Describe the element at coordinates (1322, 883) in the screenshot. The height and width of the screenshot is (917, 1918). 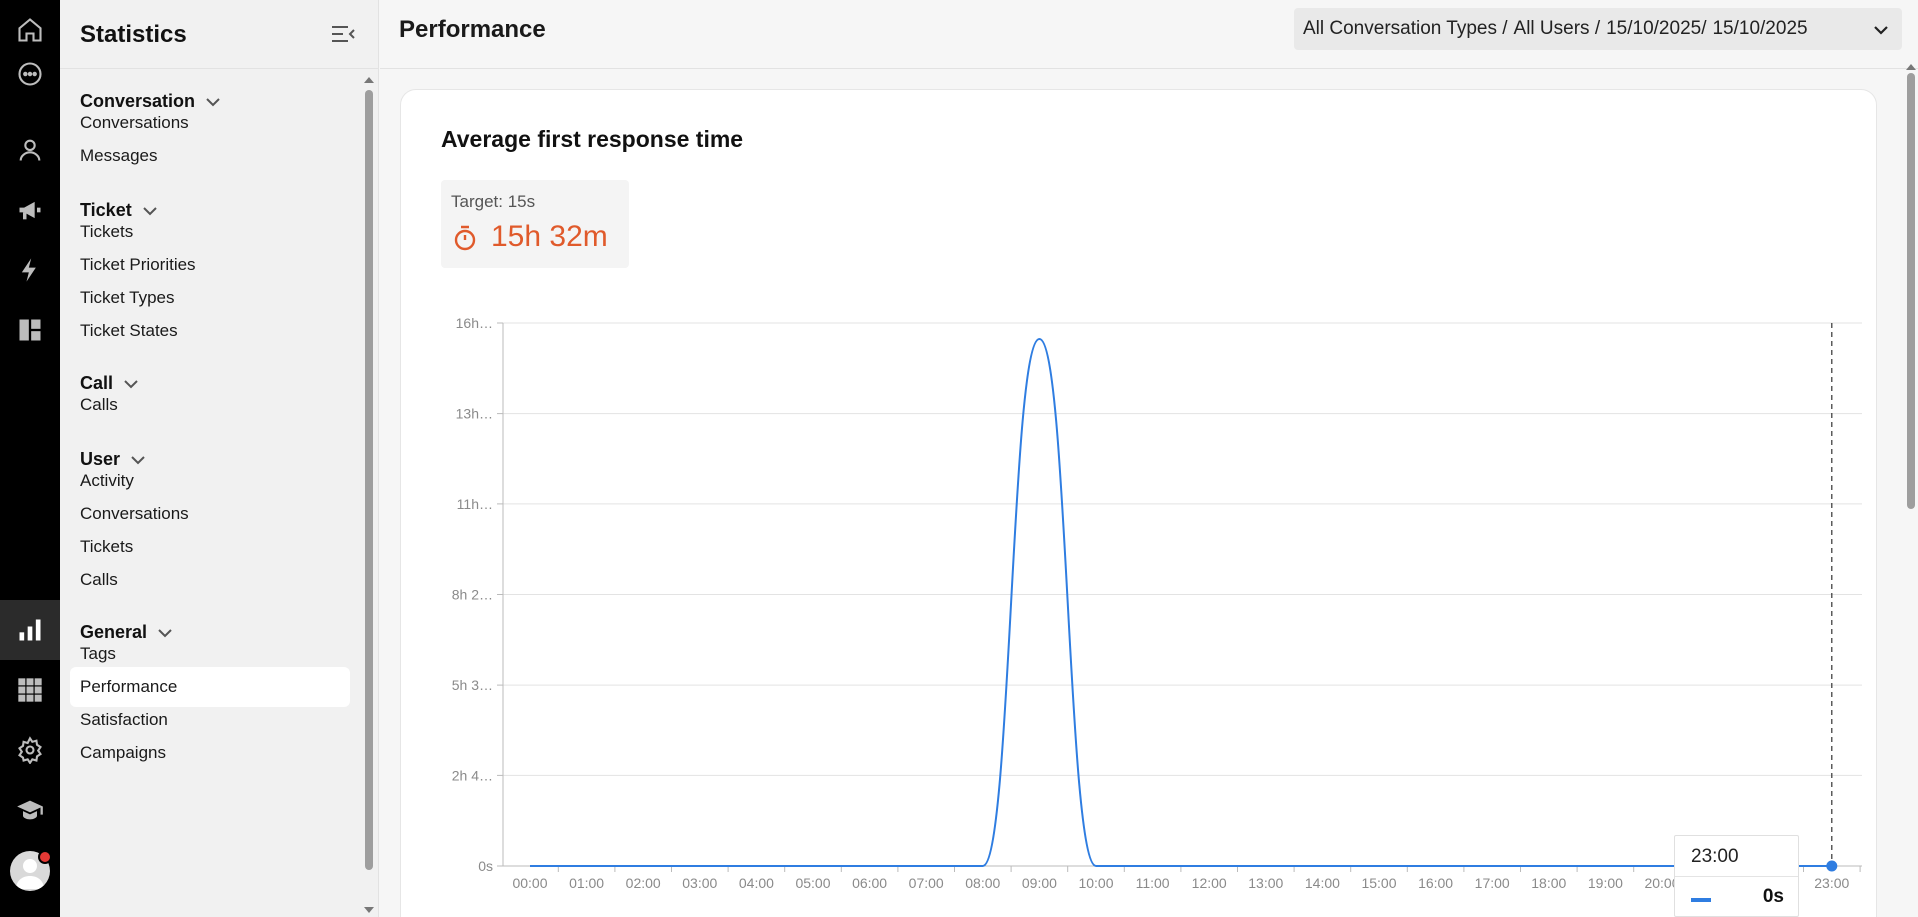
I see `x-tick-label: 14:00` at that location.